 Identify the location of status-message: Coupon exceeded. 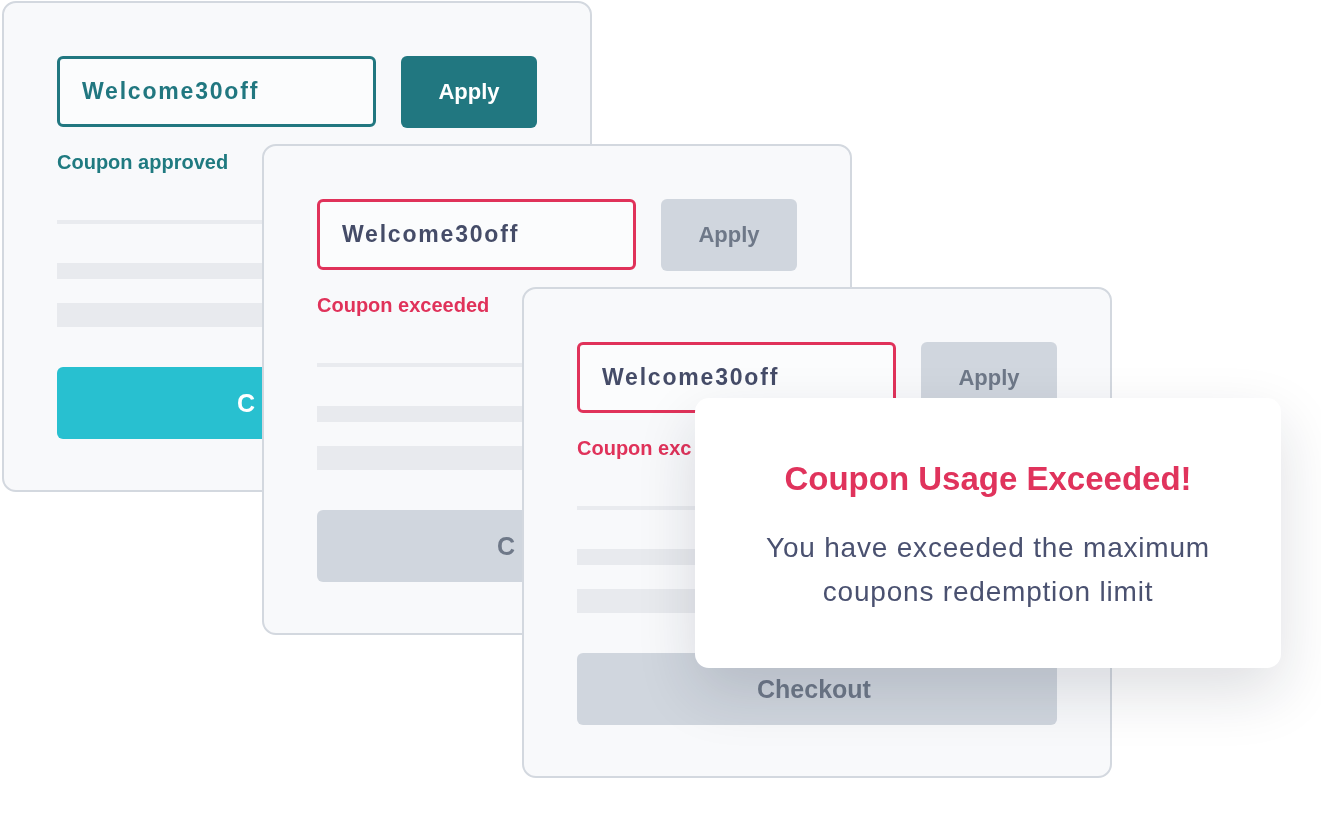
(403, 305).